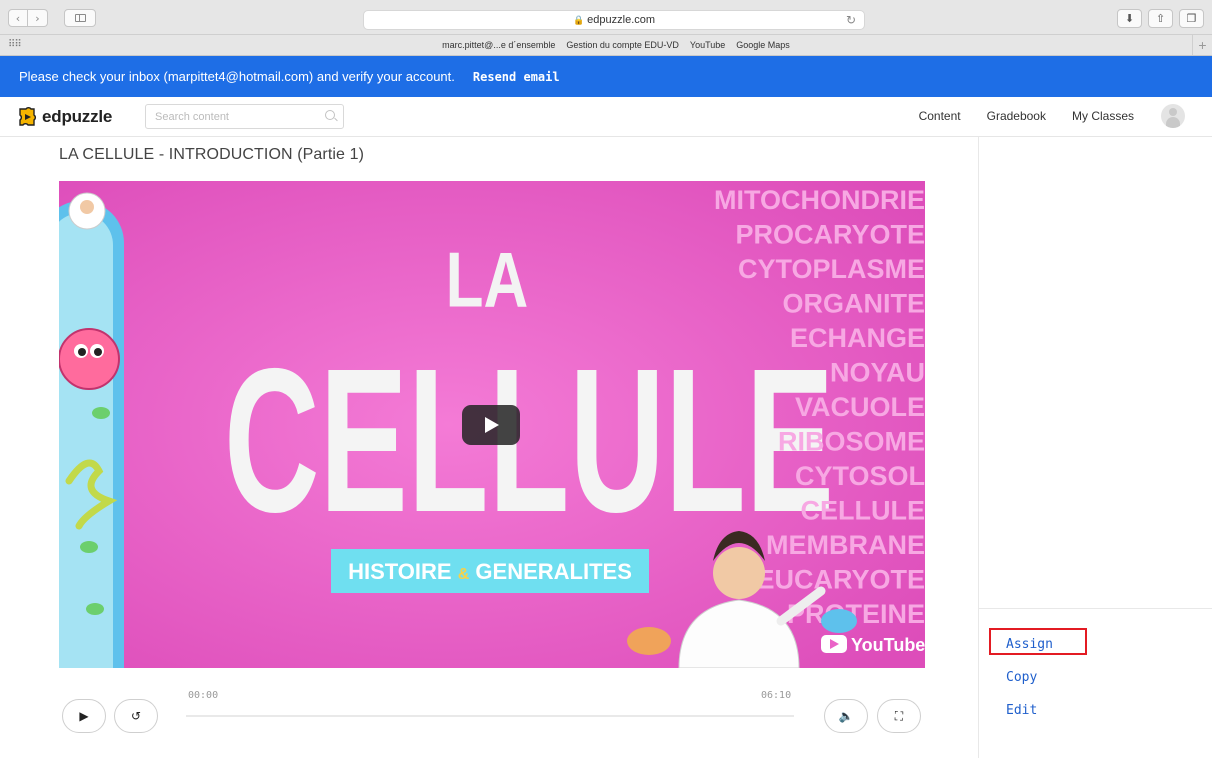  Describe the element at coordinates (490, 716) in the screenshot. I see `progress-bar` at that location.